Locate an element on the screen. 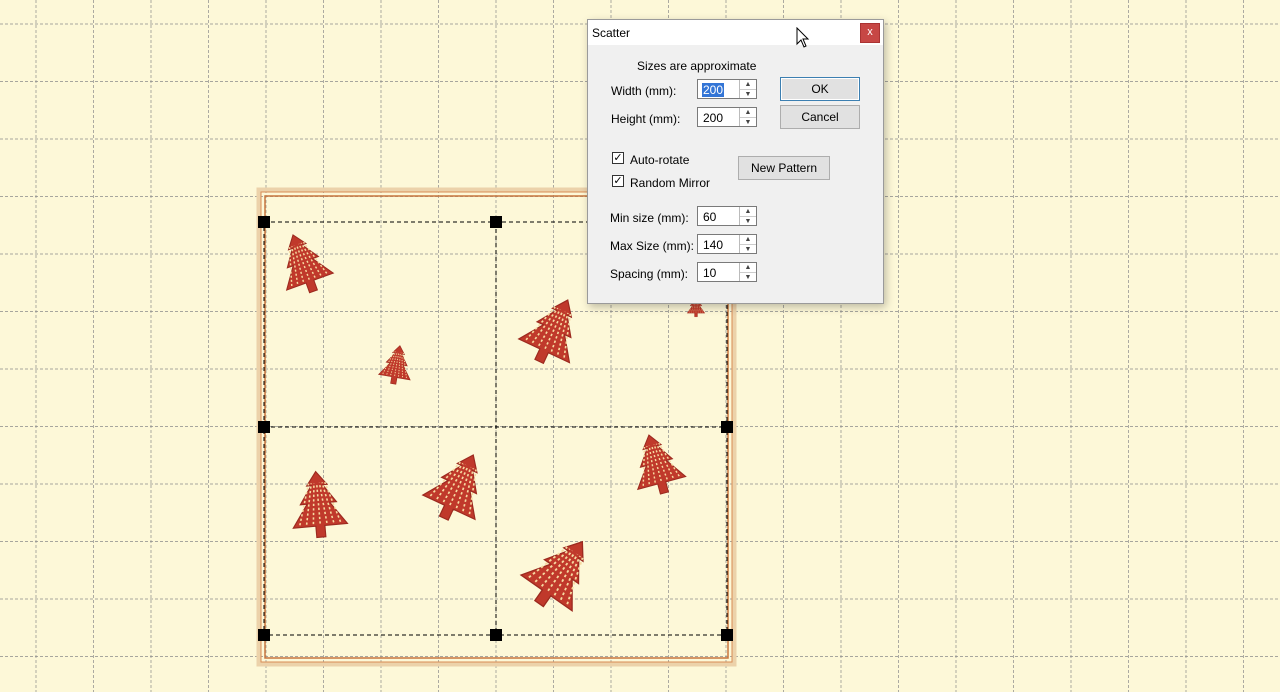 This screenshot has height=692, width=1280. auto-rotate-label: Auto-rotate is located at coordinates (660, 160).